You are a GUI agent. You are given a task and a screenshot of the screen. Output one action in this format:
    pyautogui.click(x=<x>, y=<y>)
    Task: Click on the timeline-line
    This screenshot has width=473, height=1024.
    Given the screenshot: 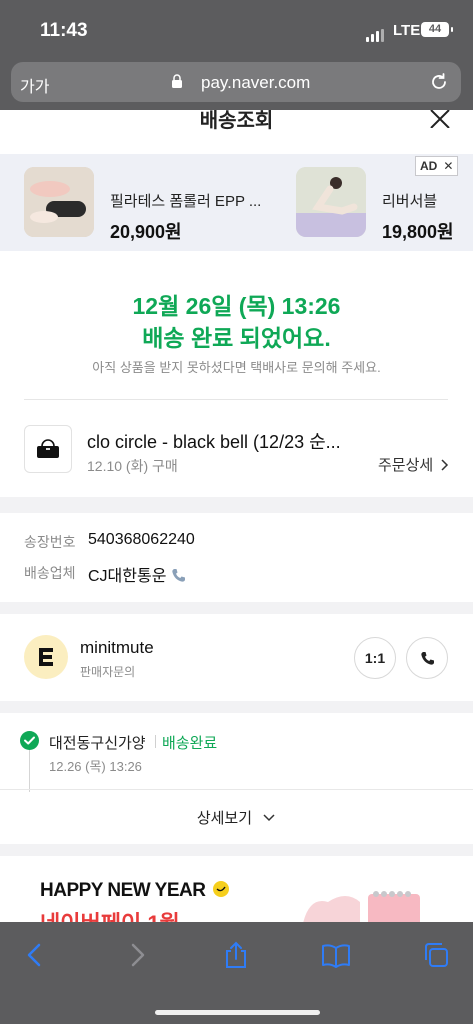 What is the action you would take?
    pyautogui.click(x=29, y=771)
    